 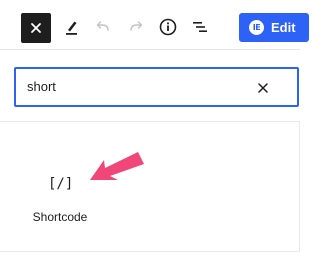 I want to click on redo-icon, so click(x=136, y=26).